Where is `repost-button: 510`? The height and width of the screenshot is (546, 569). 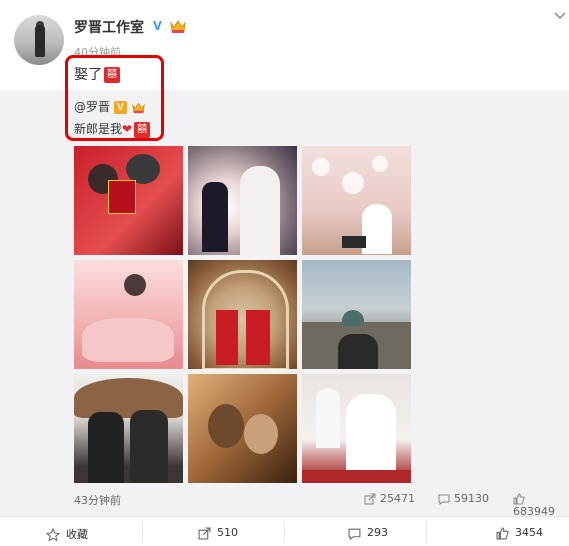 repost-button: 510 is located at coordinates (218, 533).